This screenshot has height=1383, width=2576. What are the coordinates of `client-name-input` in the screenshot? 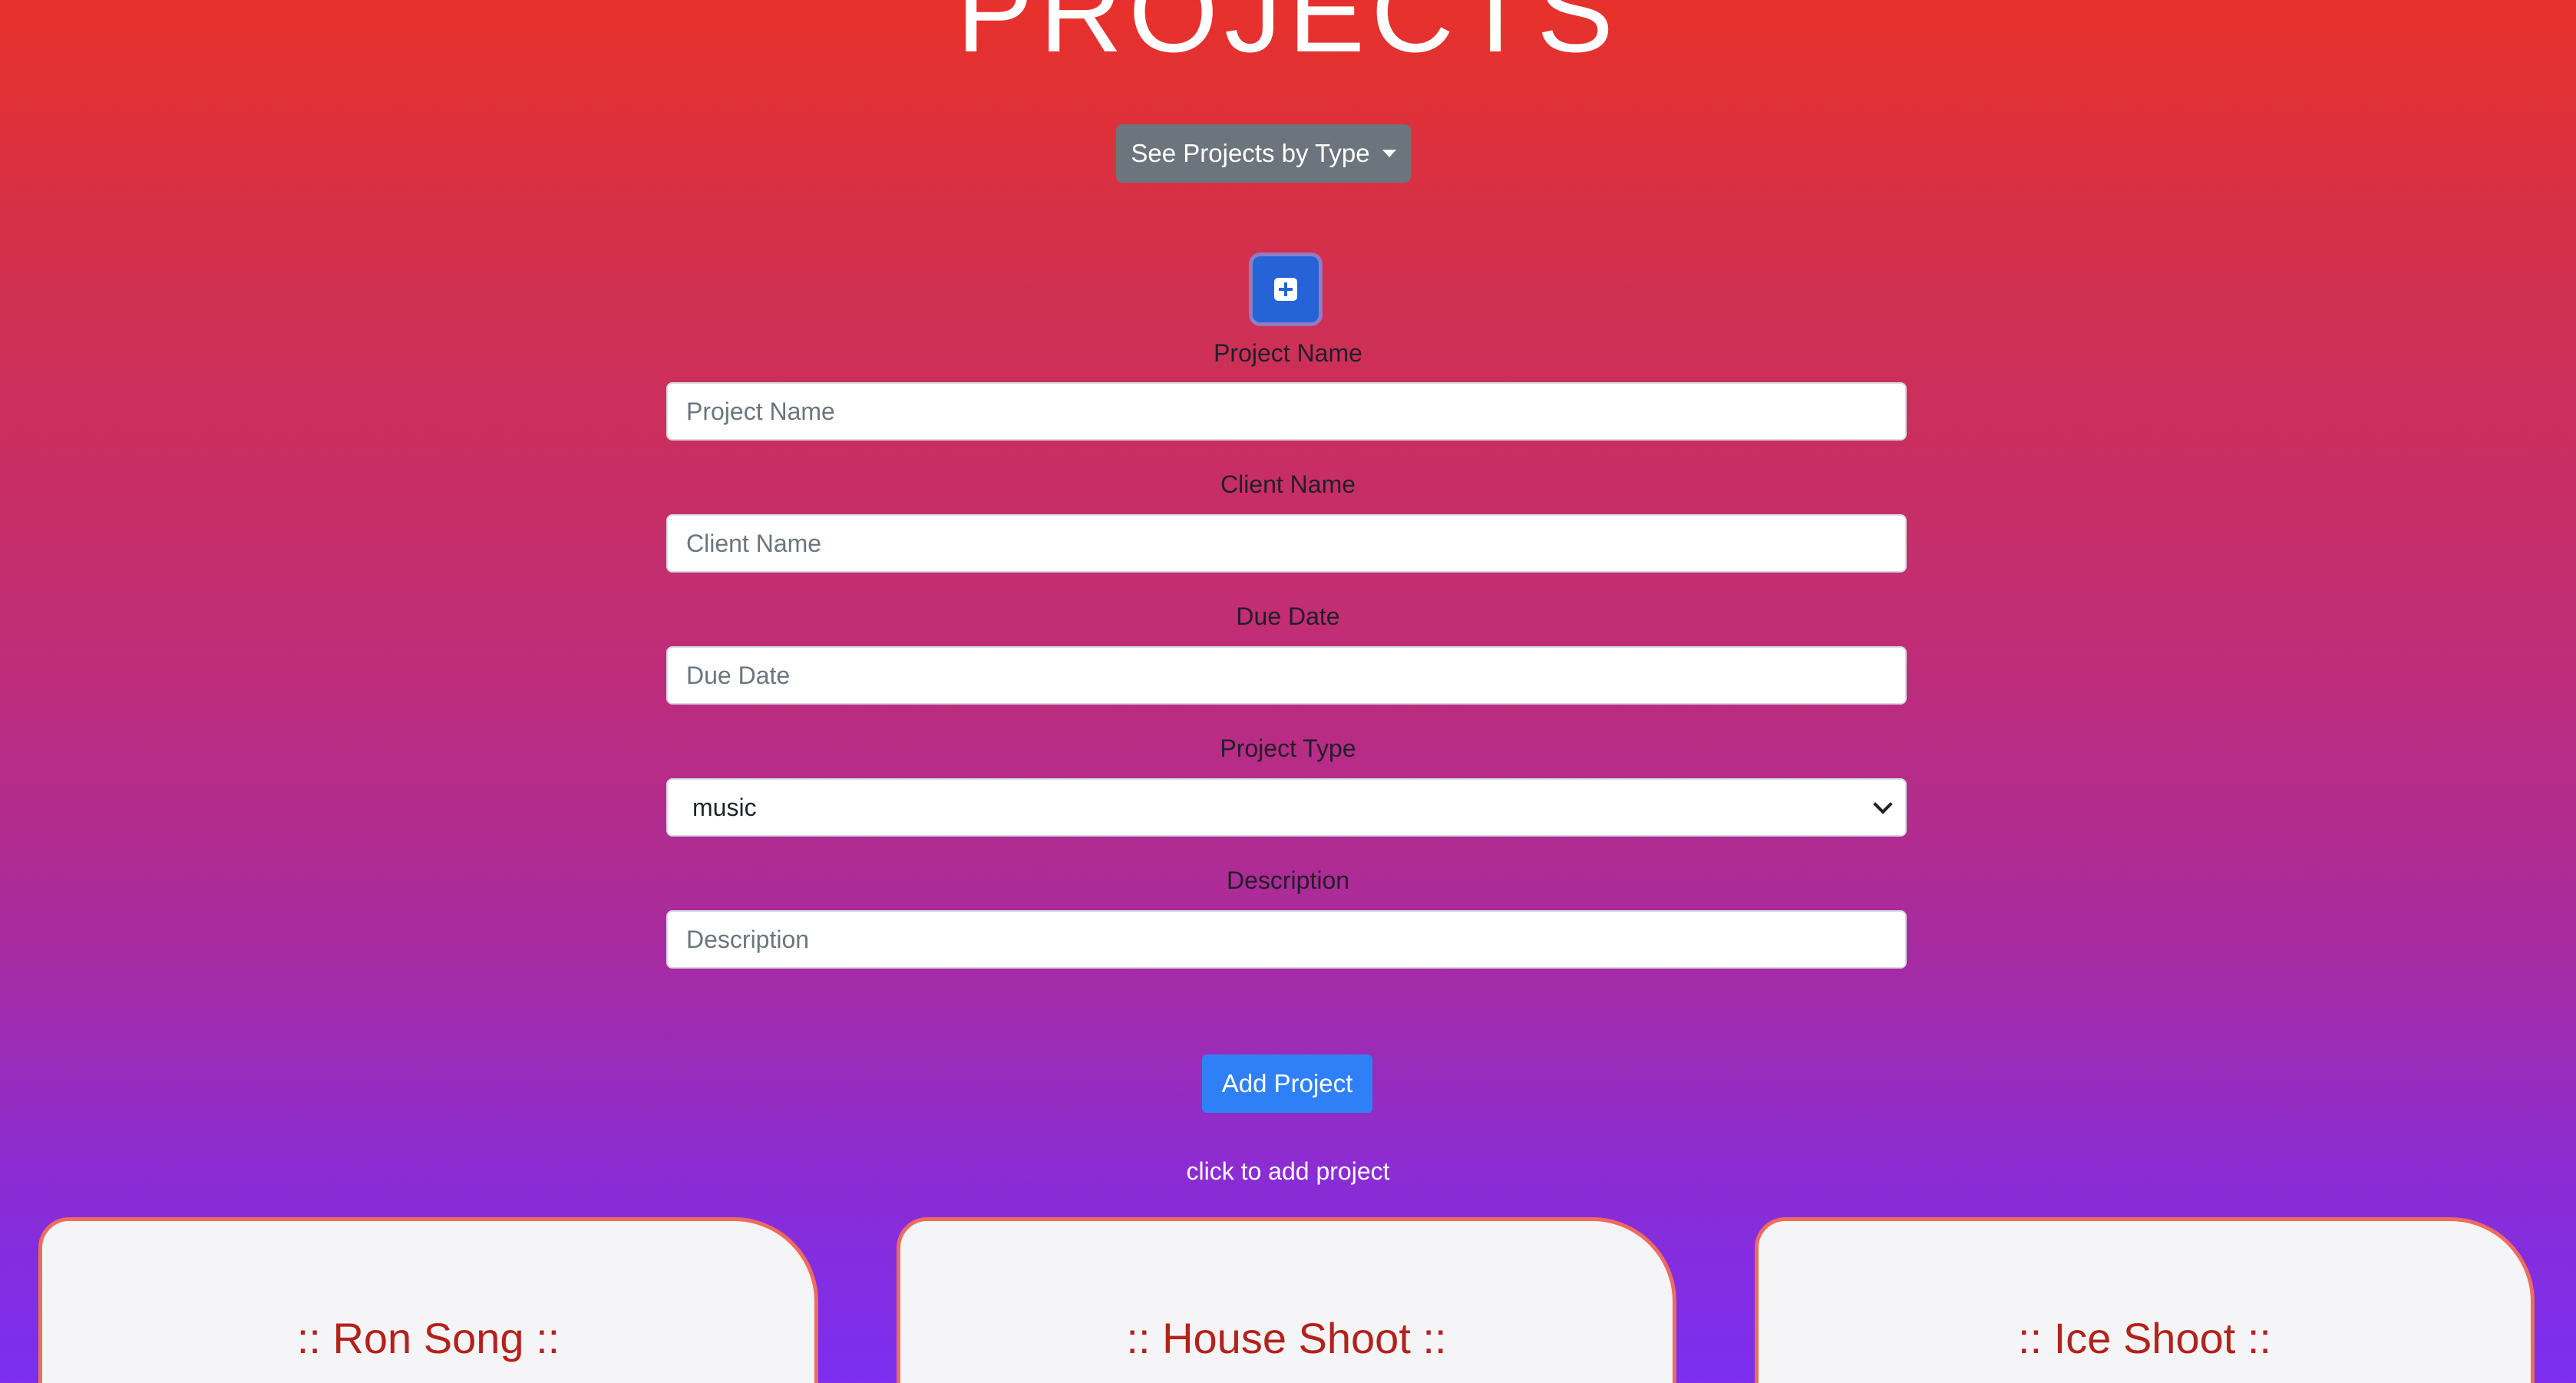 It's located at (1286, 543).